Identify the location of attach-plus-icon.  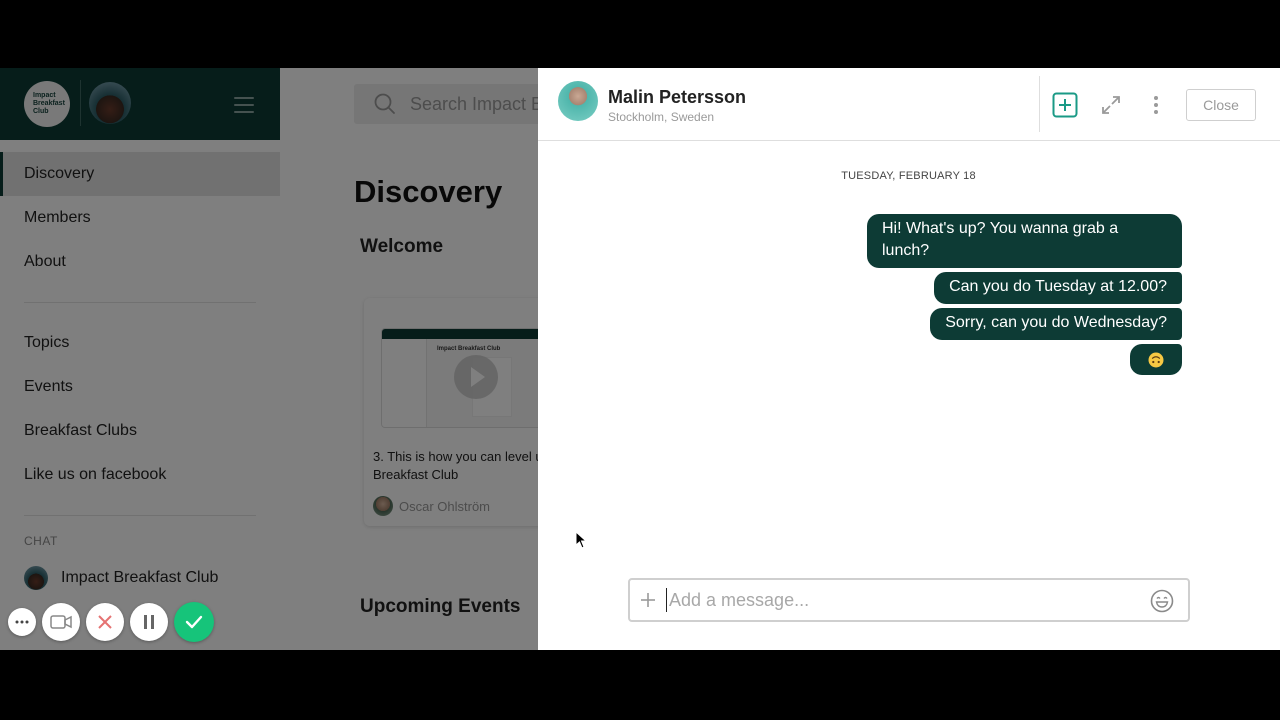
(648, 600).